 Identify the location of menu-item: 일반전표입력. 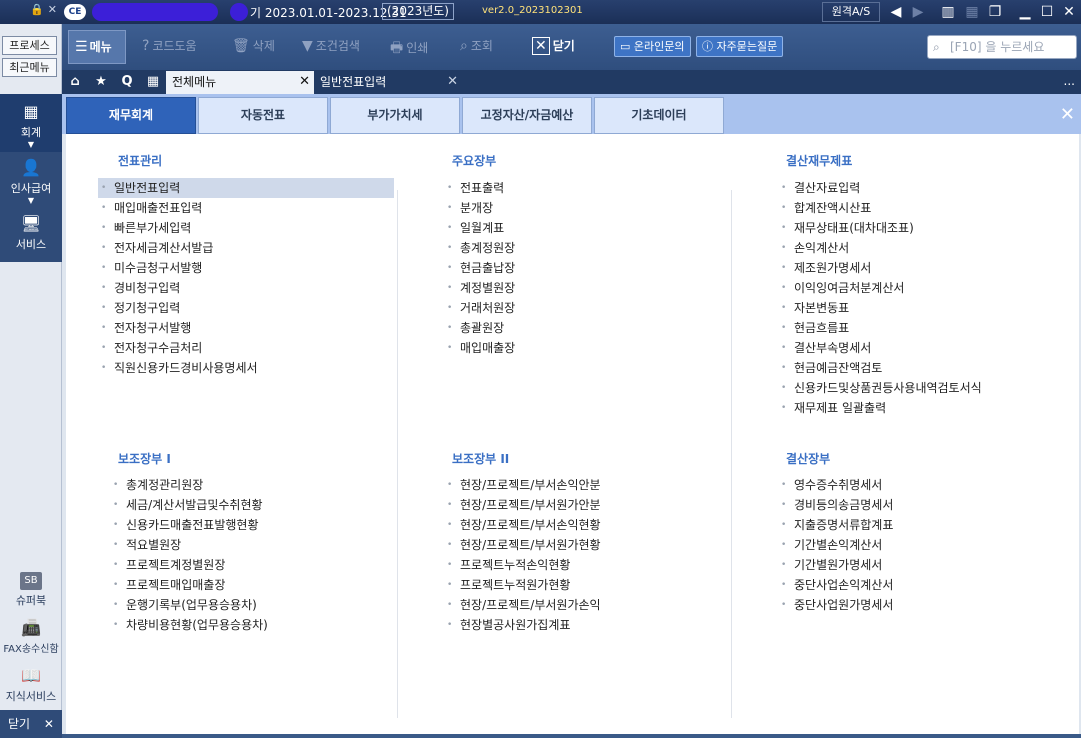
(246, 188).